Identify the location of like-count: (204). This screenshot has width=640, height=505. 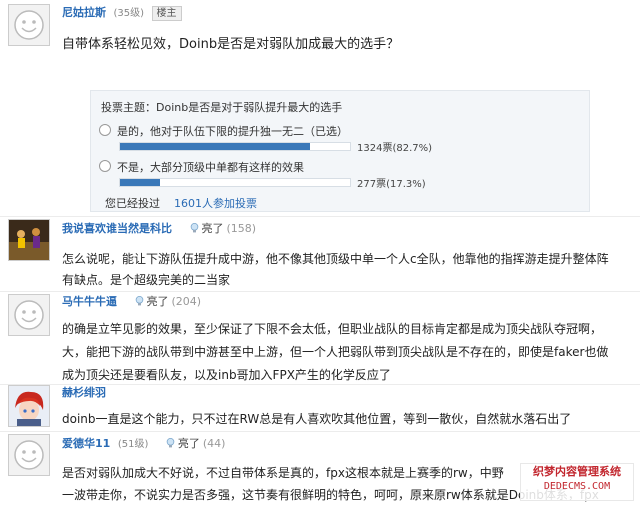
(186, 301).